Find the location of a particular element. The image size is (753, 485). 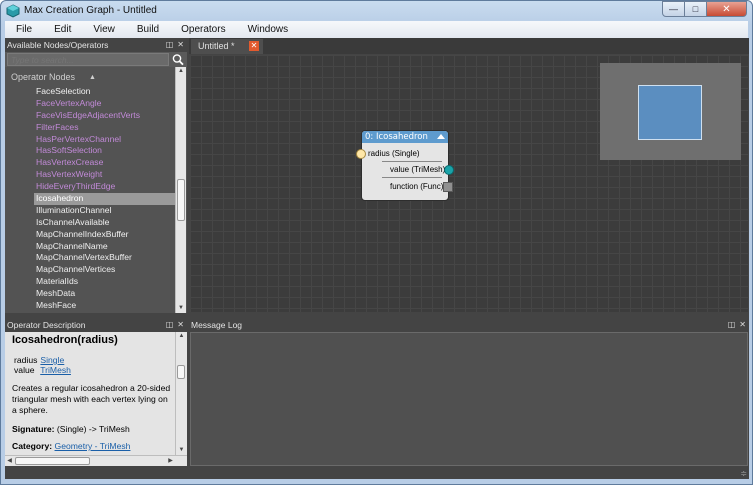

node-header: 0: Icosahedron is located at coordinates (405, 137).